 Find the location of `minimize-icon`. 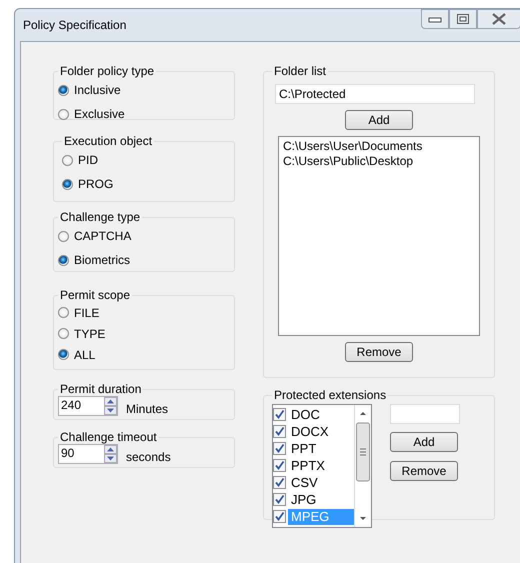

minimize-icon is located at coordinates (435, 19).